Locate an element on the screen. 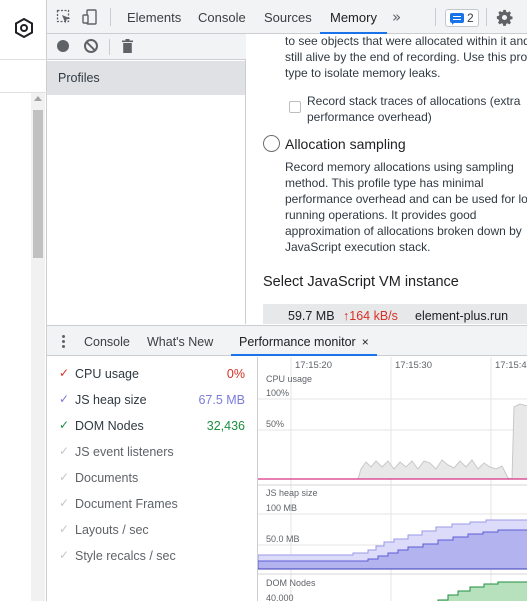 This screenshot has height=601, width=527. metric-row: ✓ JS event listeners is located at coordinates (152, 452).